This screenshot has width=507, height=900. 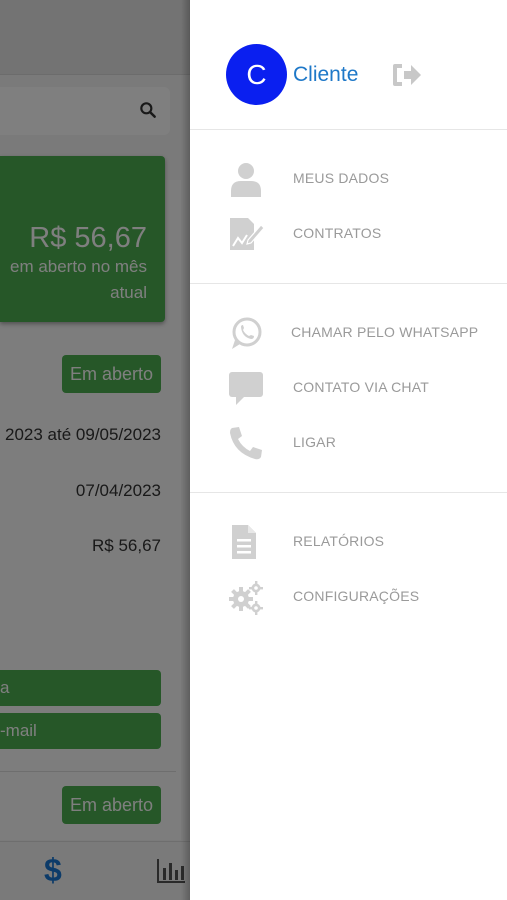 What do you see at coordinates (341, 178) in the screenshot?
I see `menu-item-label: MEUS DADOS` at bounding box center [341, 178].